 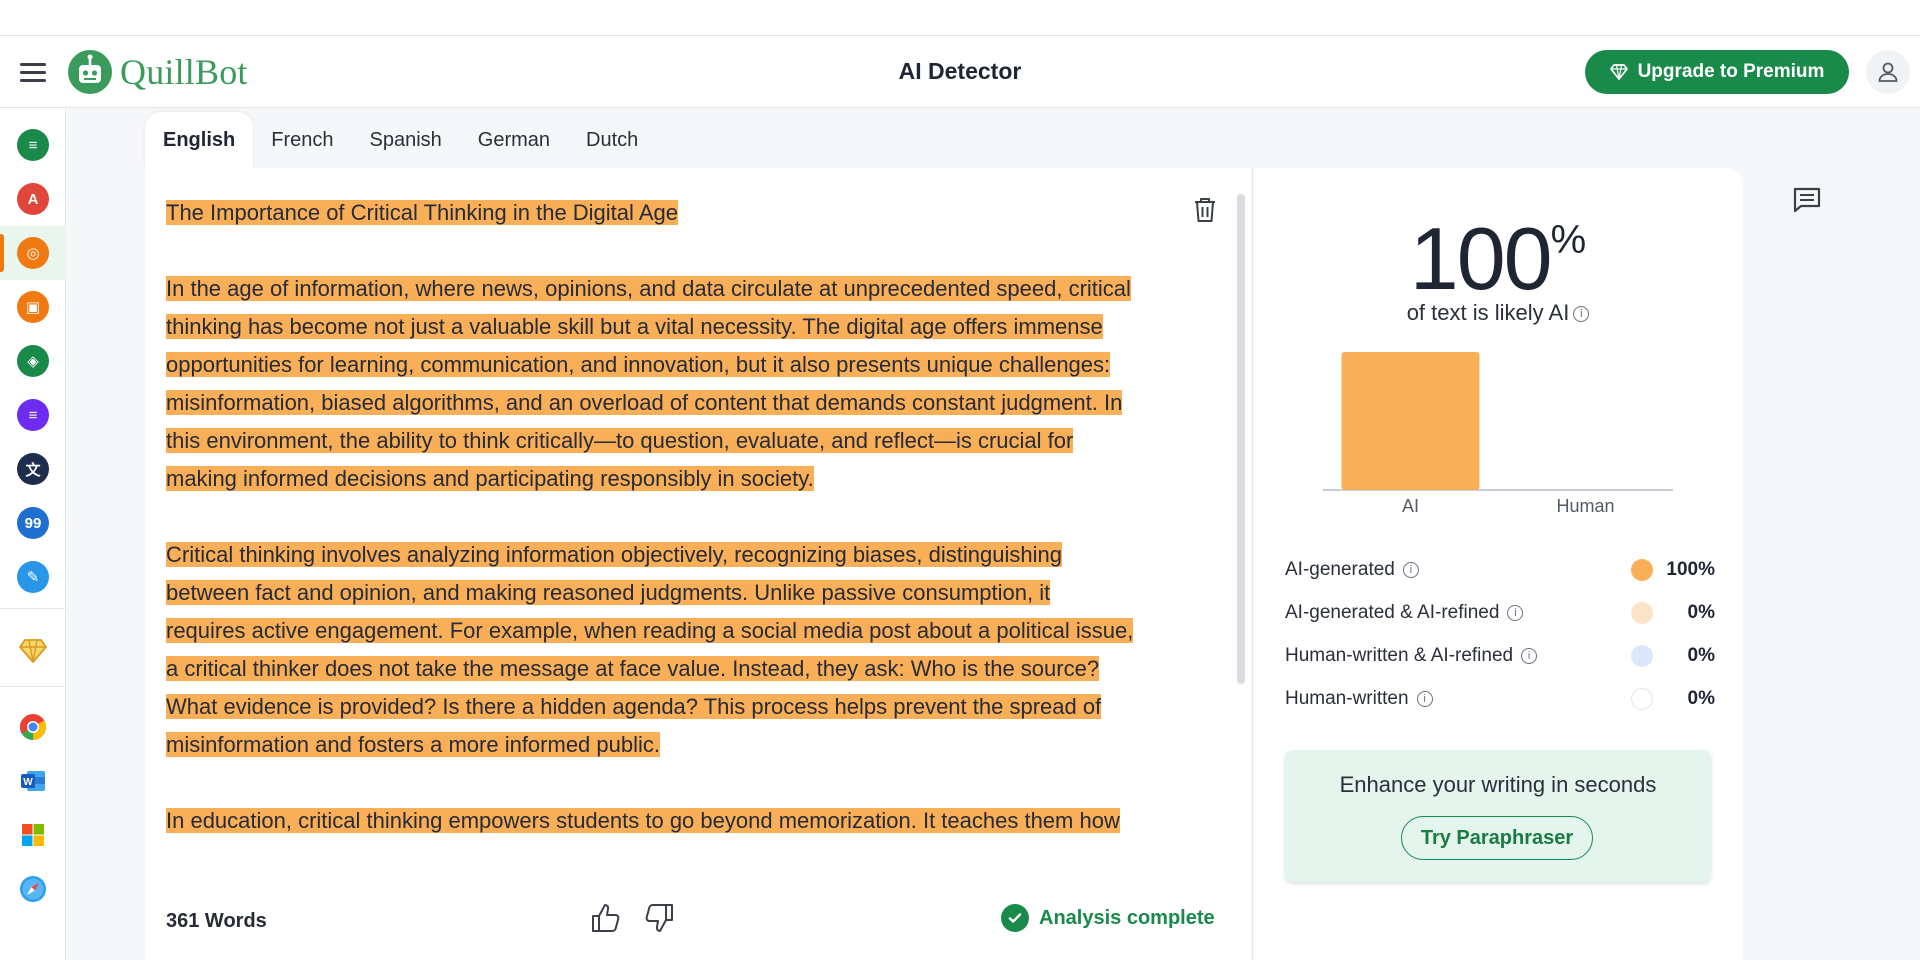 I want to click on breakdown-row: AI-generated i 100%, so click(x=1500, y=569).